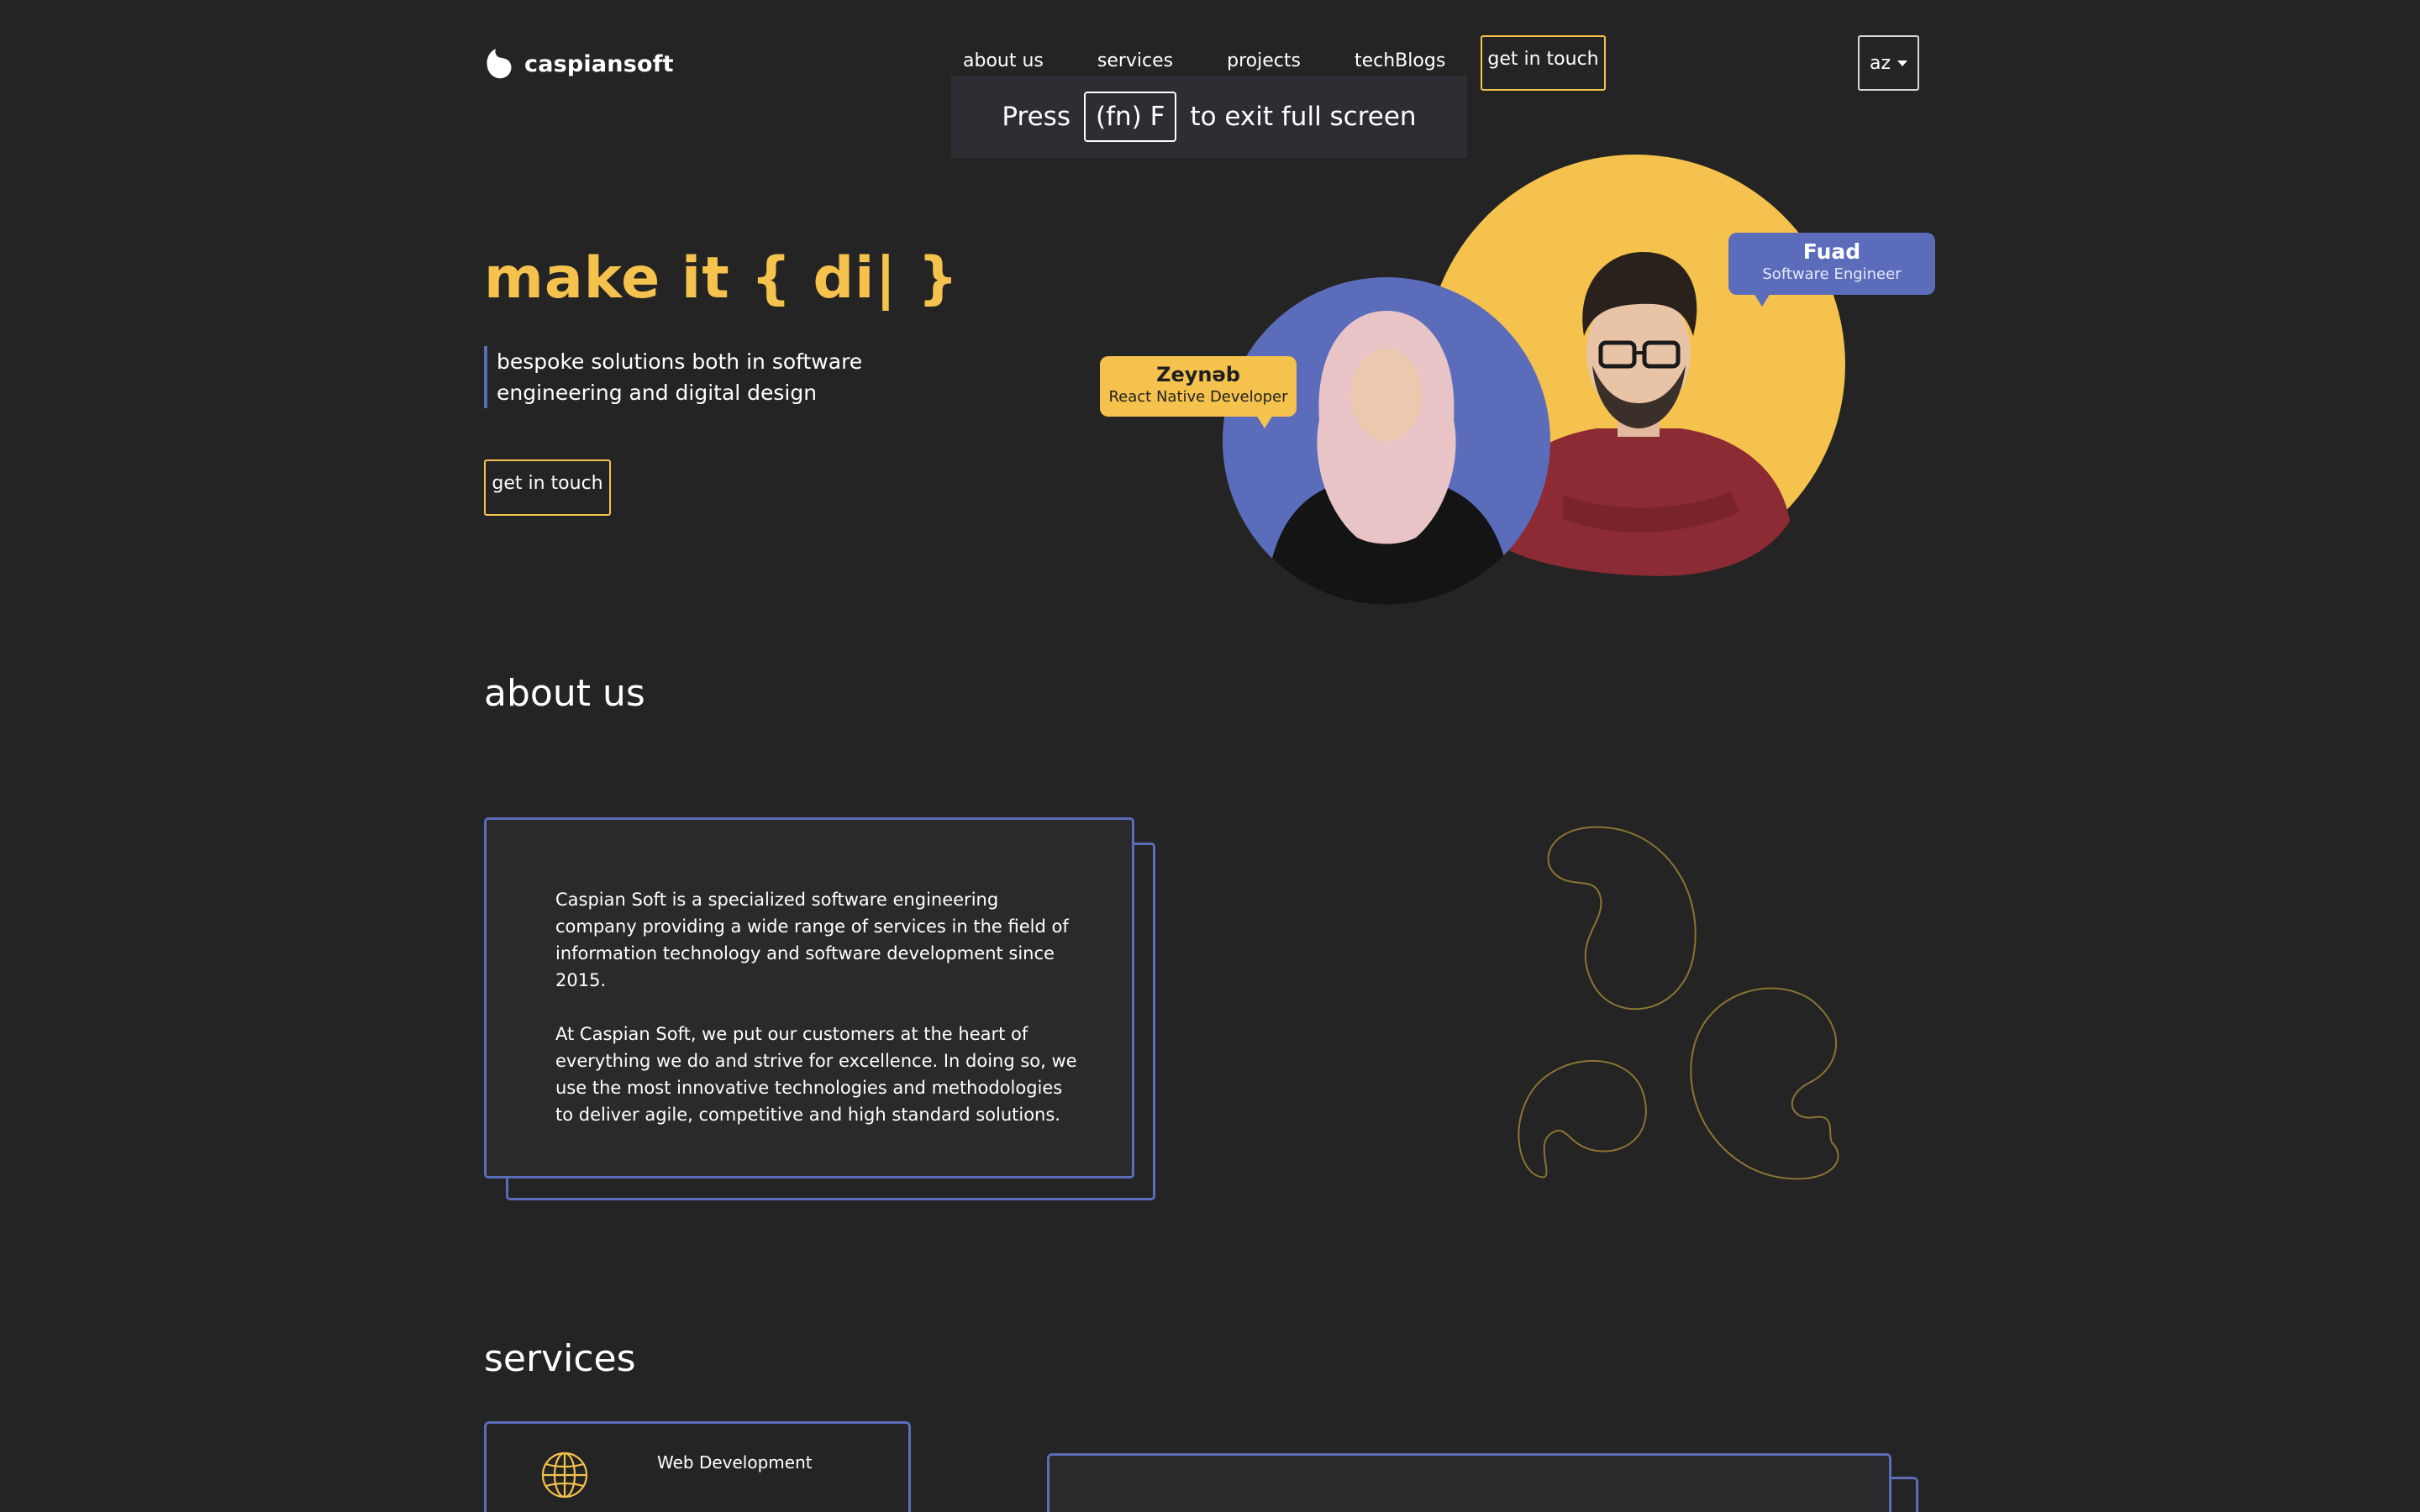  Describe the element at coordinates (1135, 60) in the screenshot. I see `nav-services: services` at that location.